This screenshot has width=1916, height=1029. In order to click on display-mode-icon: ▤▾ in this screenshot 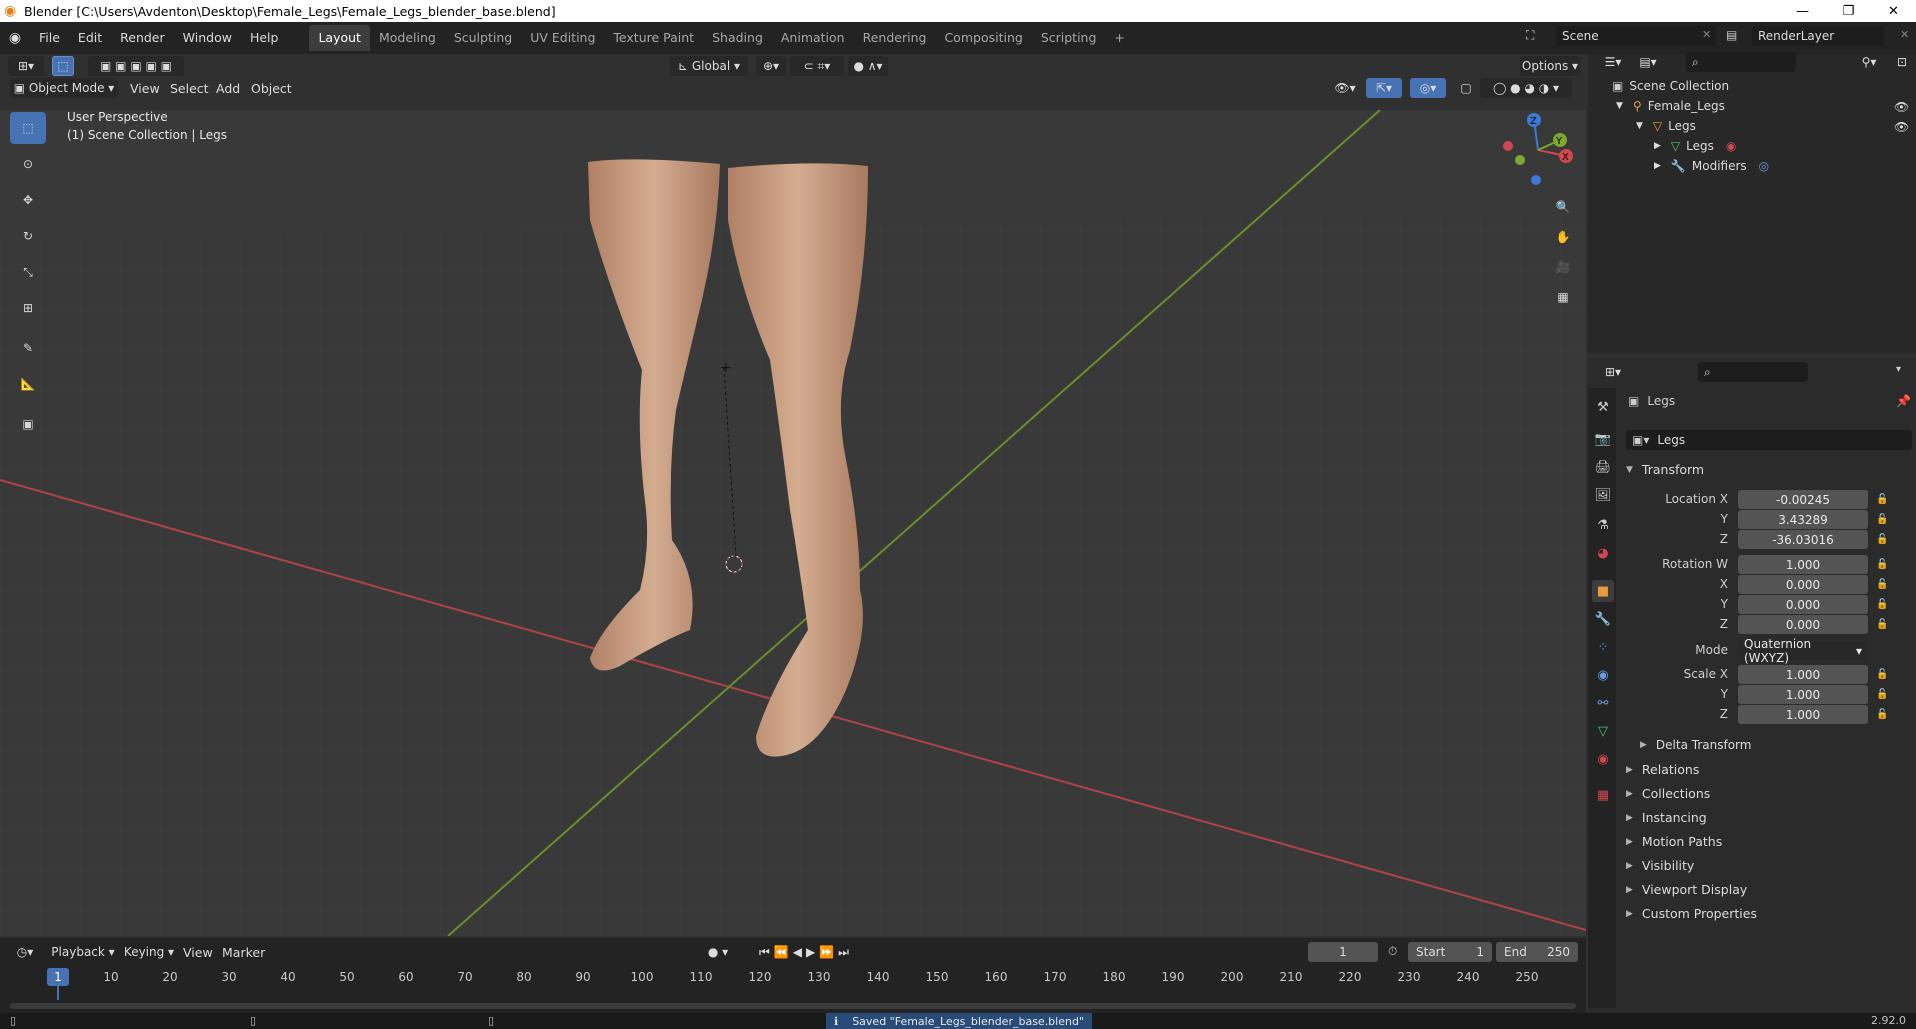, I will do `click(1648, 62)`.